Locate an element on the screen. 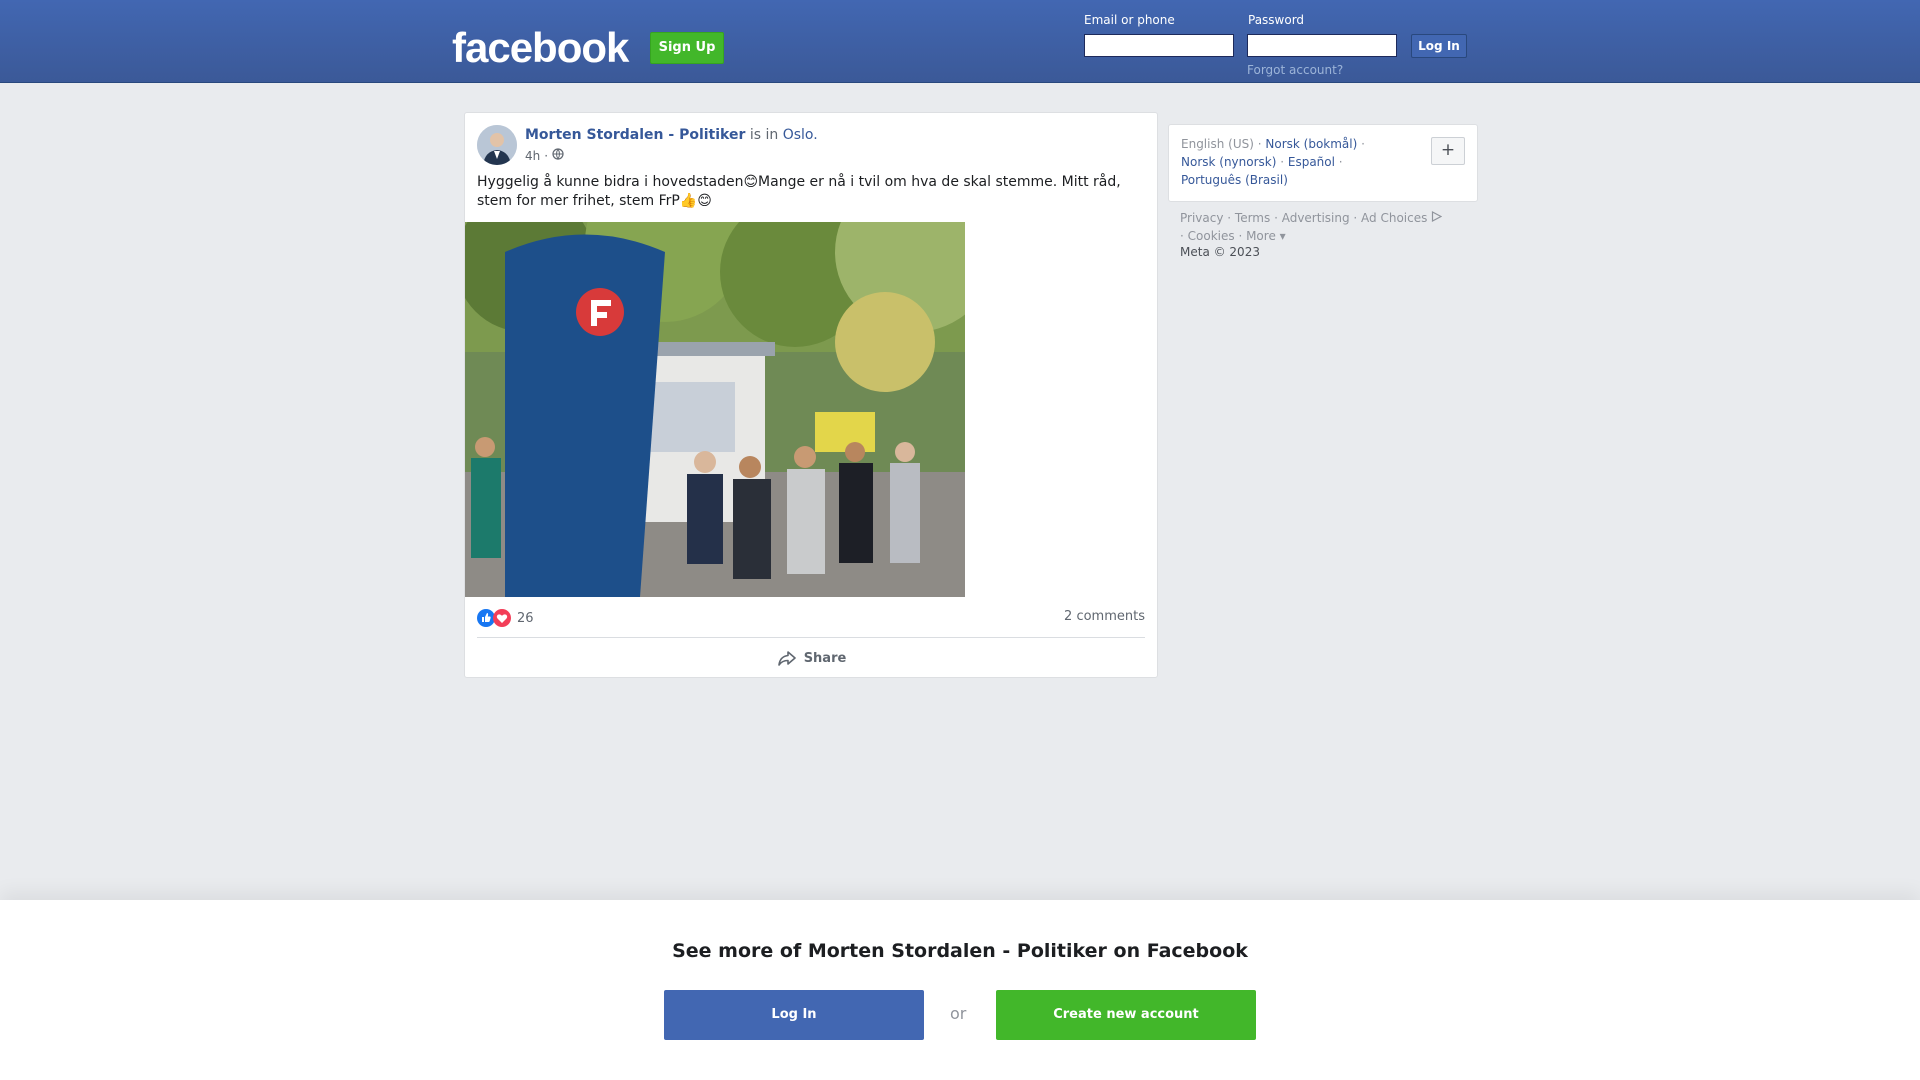 The width and height of the screenshot is (1920, 1080). comments-link: 2 comments is located at coordinates (1104, 616).